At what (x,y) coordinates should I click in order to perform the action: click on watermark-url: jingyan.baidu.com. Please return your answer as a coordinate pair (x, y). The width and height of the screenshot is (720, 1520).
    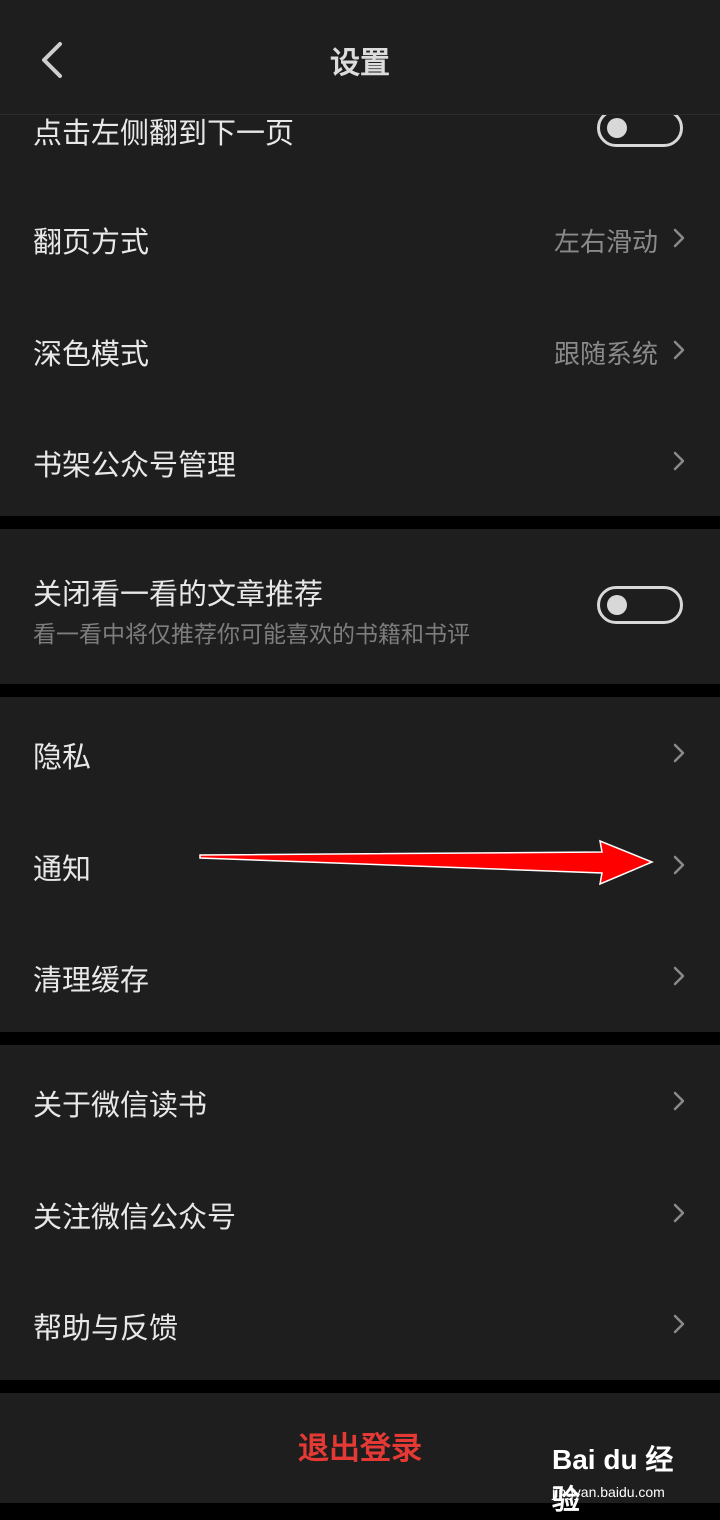
    Looking at the image, I should click on (608, 1492).